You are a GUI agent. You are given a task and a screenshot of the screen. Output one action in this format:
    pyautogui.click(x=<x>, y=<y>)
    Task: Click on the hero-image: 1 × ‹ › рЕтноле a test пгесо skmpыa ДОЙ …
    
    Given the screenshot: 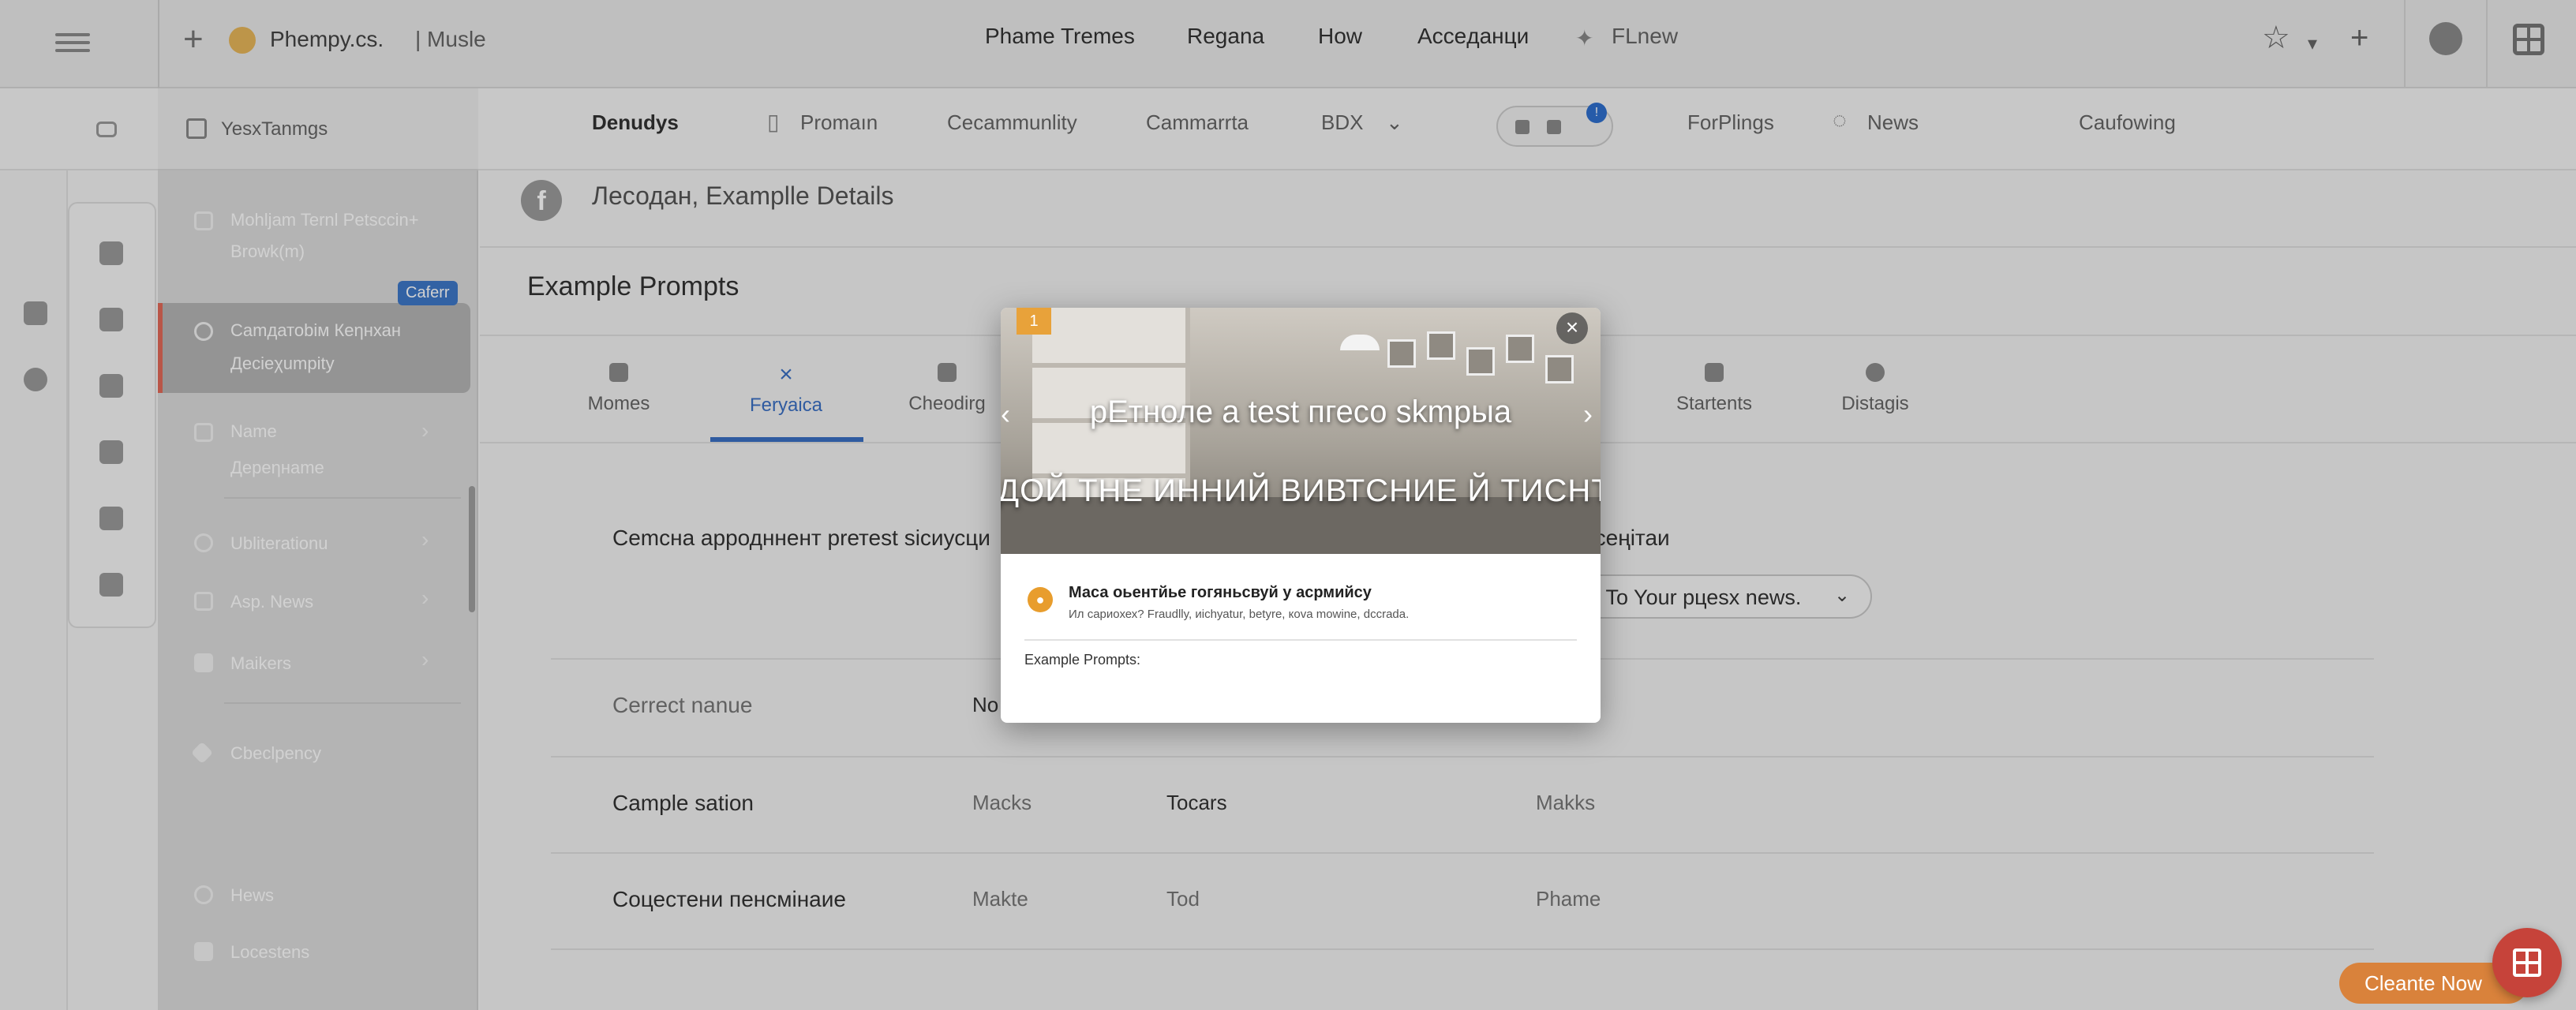 What is the action you would take?
    pyautogui.click(x=1301, y=431)
    